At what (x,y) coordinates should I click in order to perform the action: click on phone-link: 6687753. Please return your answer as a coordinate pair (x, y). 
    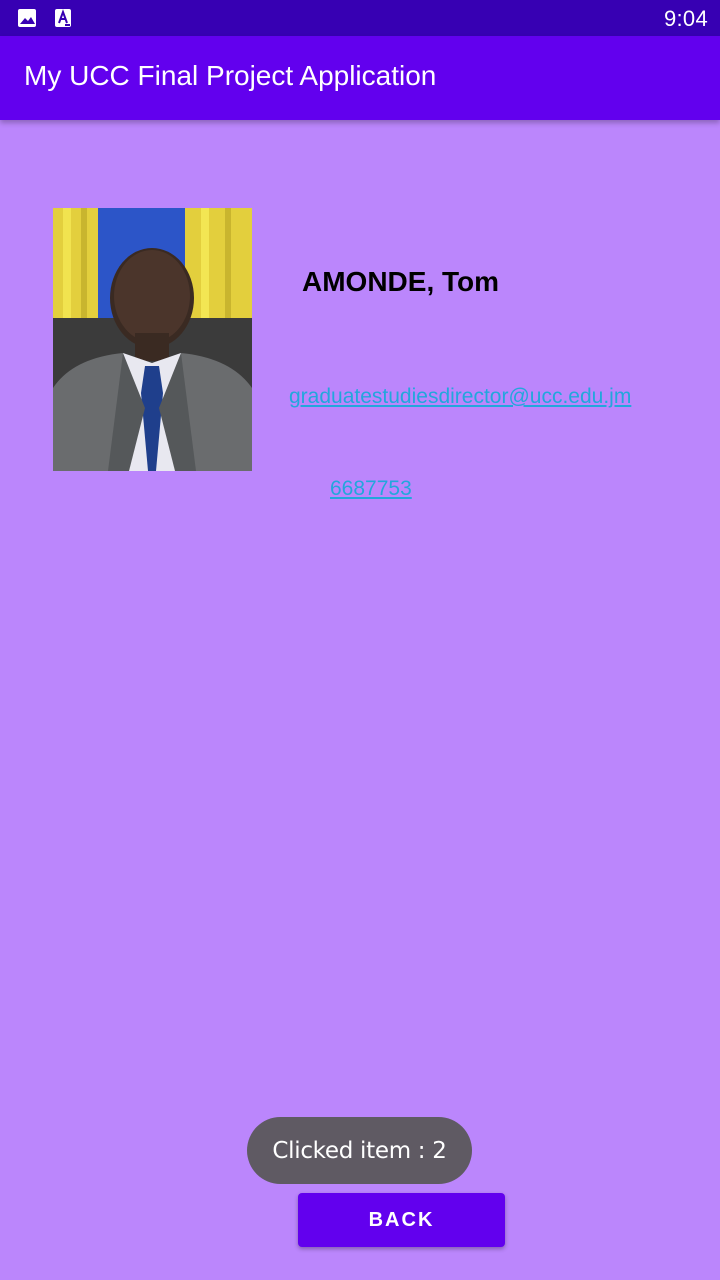
    Looking at the image, I should click on (371, 489).